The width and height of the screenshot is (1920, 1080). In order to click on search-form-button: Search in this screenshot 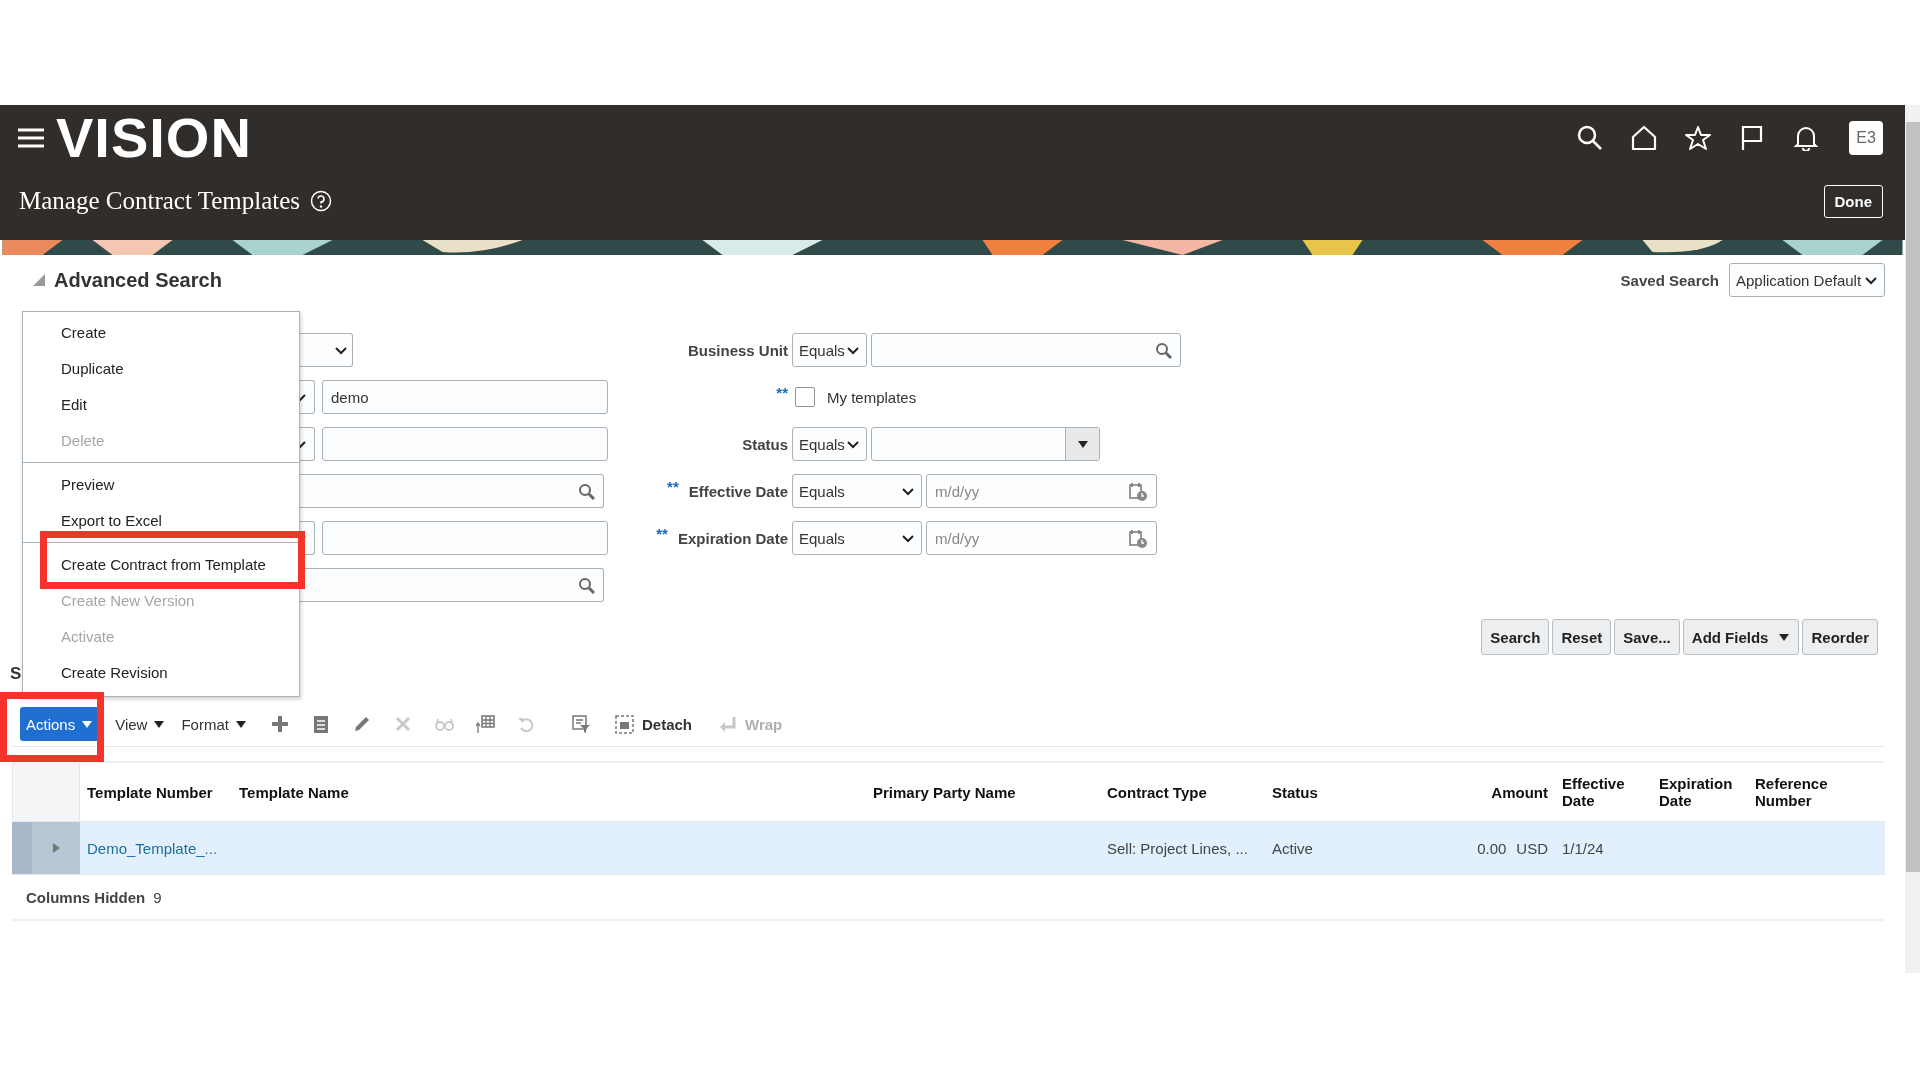, I will do `click(1515, 637)`.